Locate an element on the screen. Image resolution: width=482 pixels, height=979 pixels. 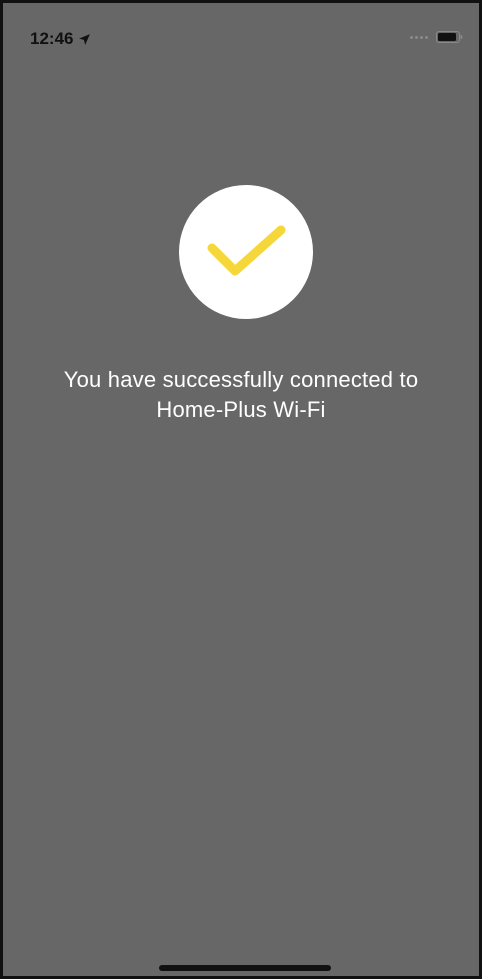
signal-dots-icon is located at coordinates (419, 37).